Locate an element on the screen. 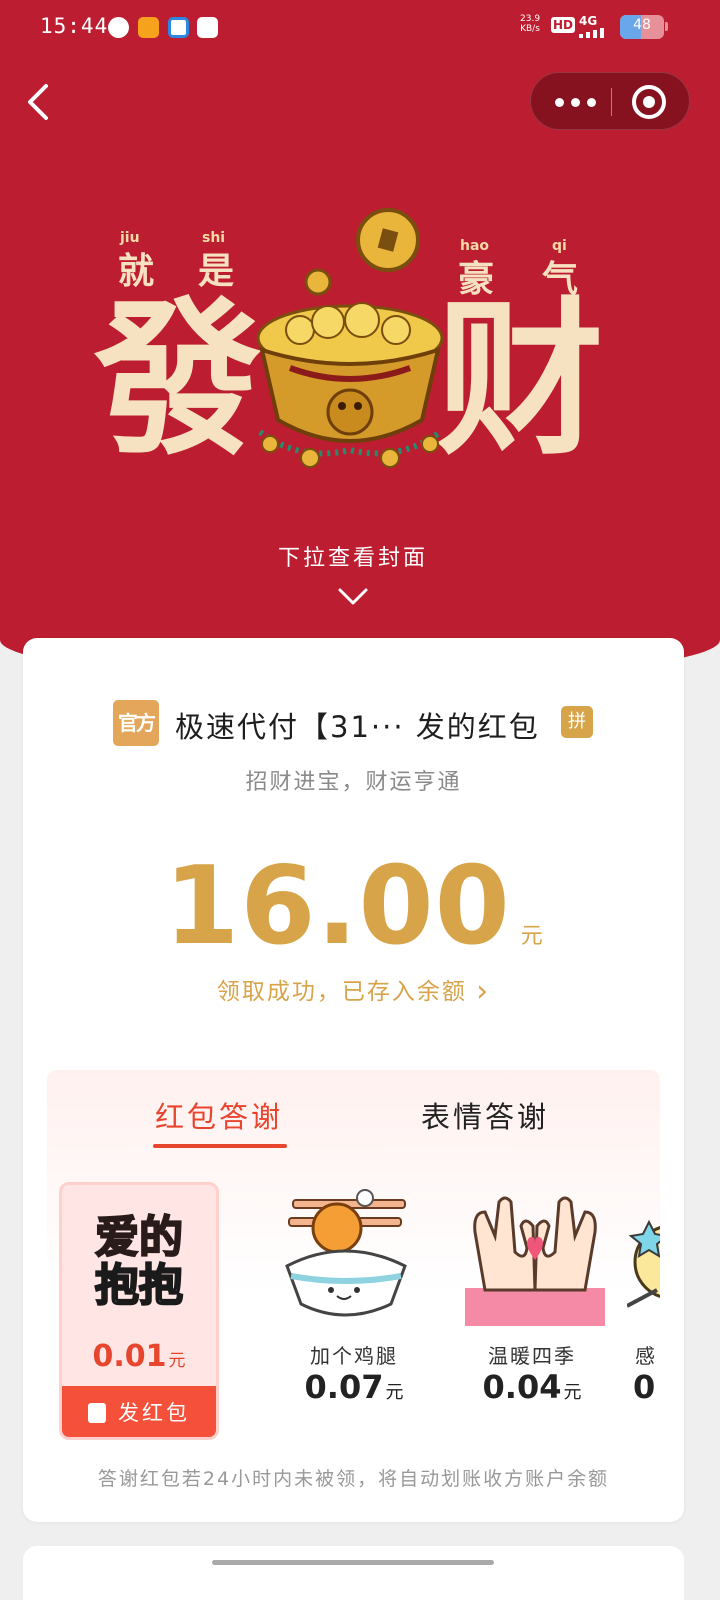  thanks-item-hug: 爱的 抱抱 0.01 元 发红包 is located at coordinates (139, 1311).